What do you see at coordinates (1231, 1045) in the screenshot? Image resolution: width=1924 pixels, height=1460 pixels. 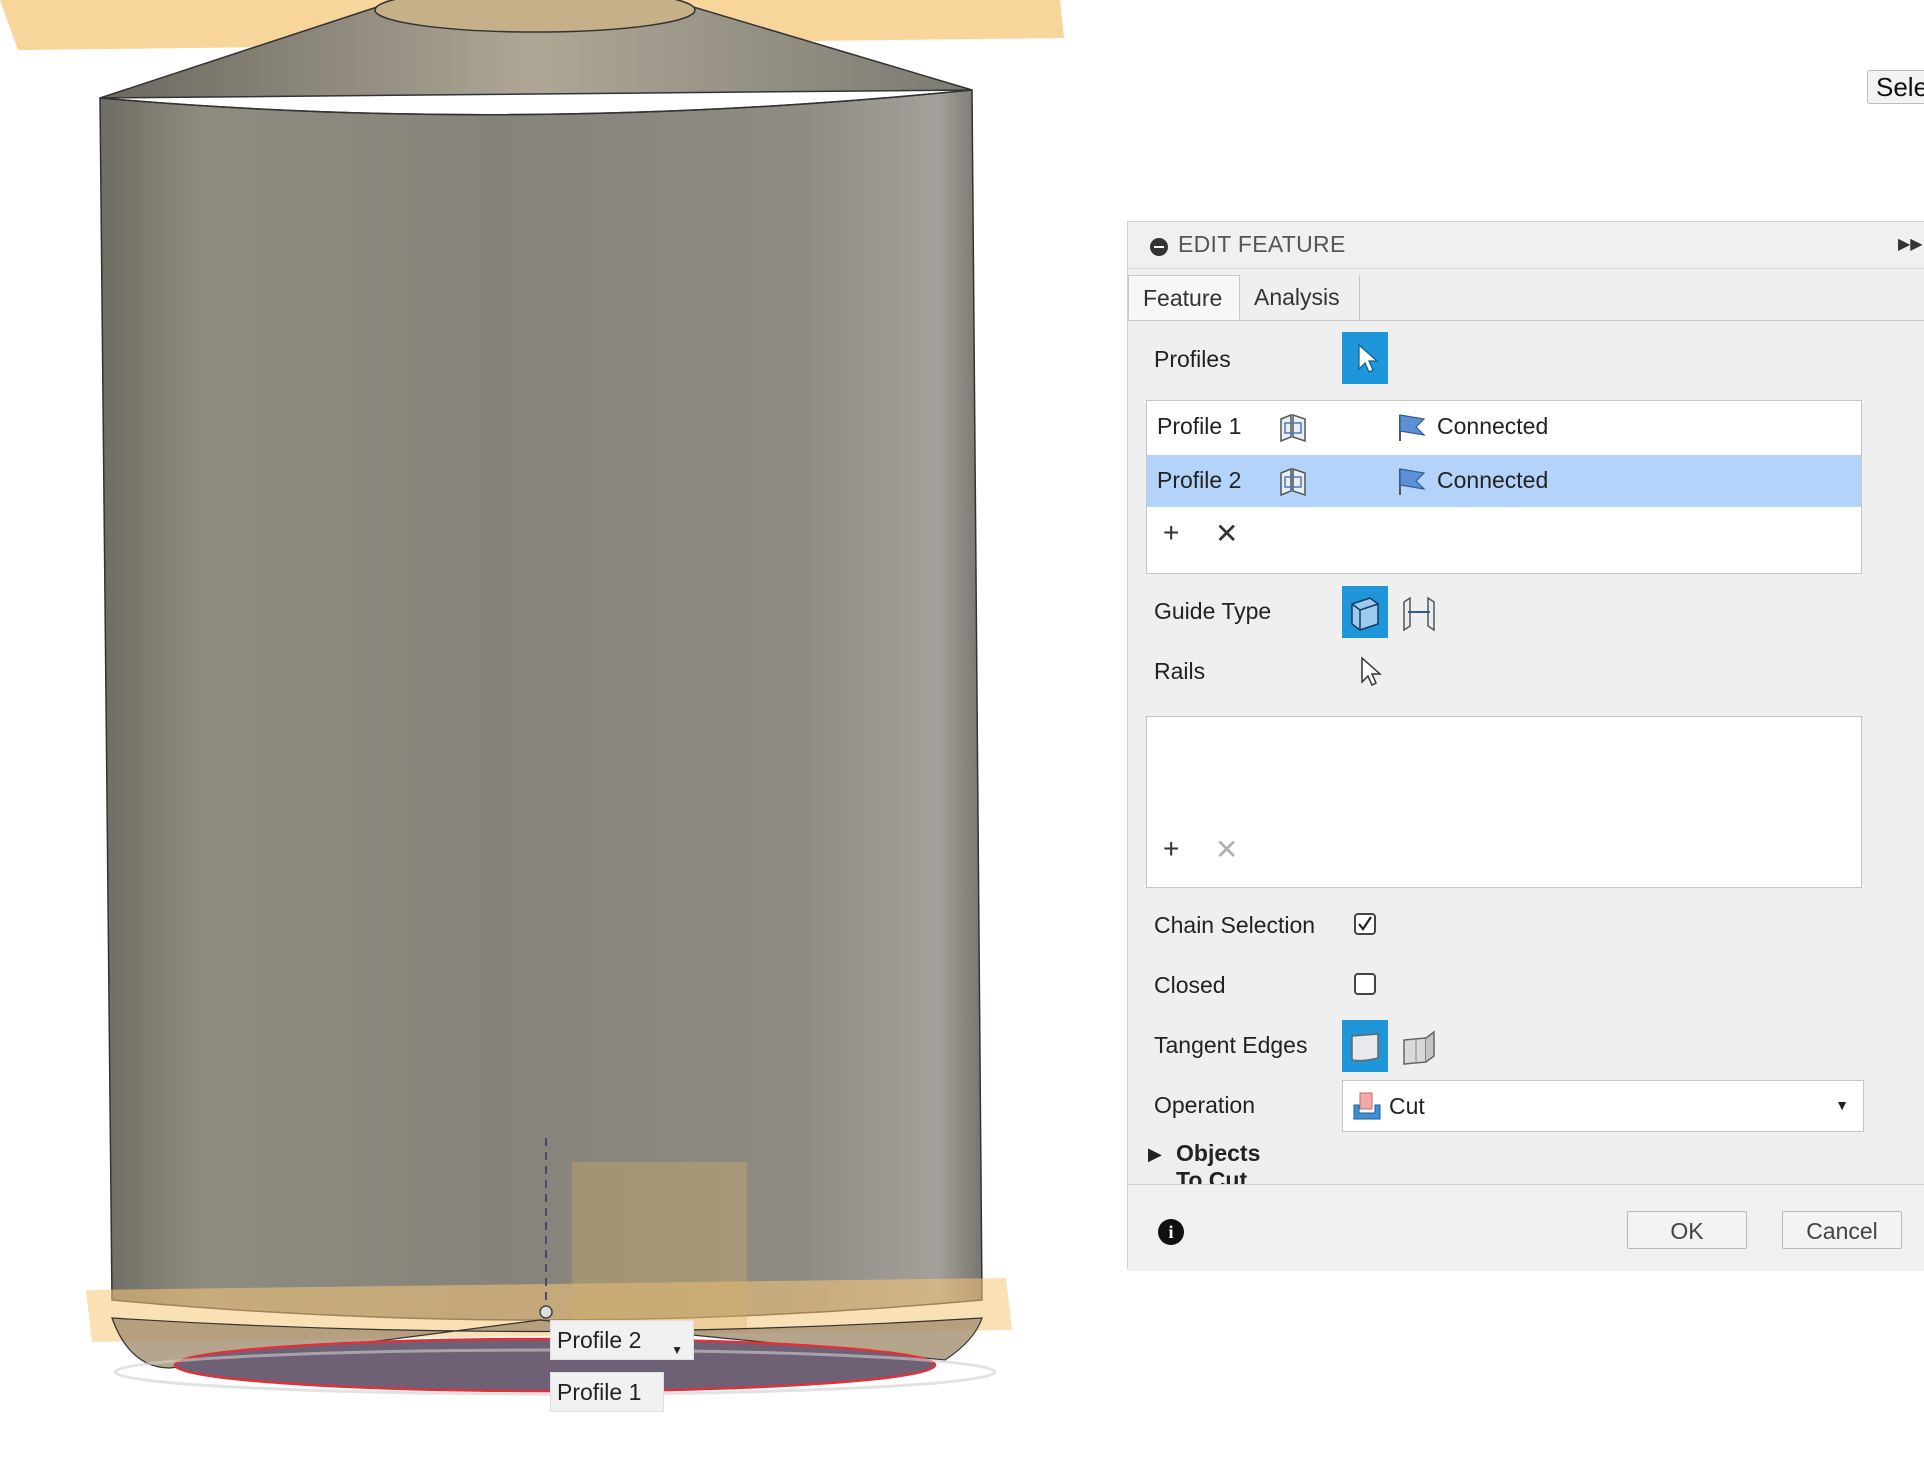 I see `tangent-edges-label: Tangent Edges` at bounding box center [1231, 1045].